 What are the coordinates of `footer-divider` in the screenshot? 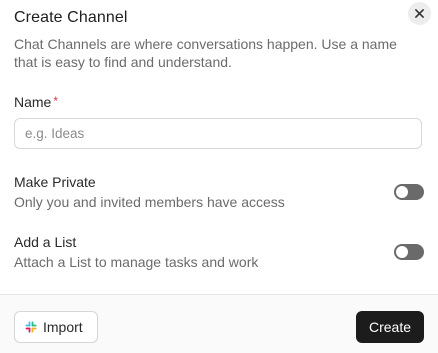 It's located at (219, 294).